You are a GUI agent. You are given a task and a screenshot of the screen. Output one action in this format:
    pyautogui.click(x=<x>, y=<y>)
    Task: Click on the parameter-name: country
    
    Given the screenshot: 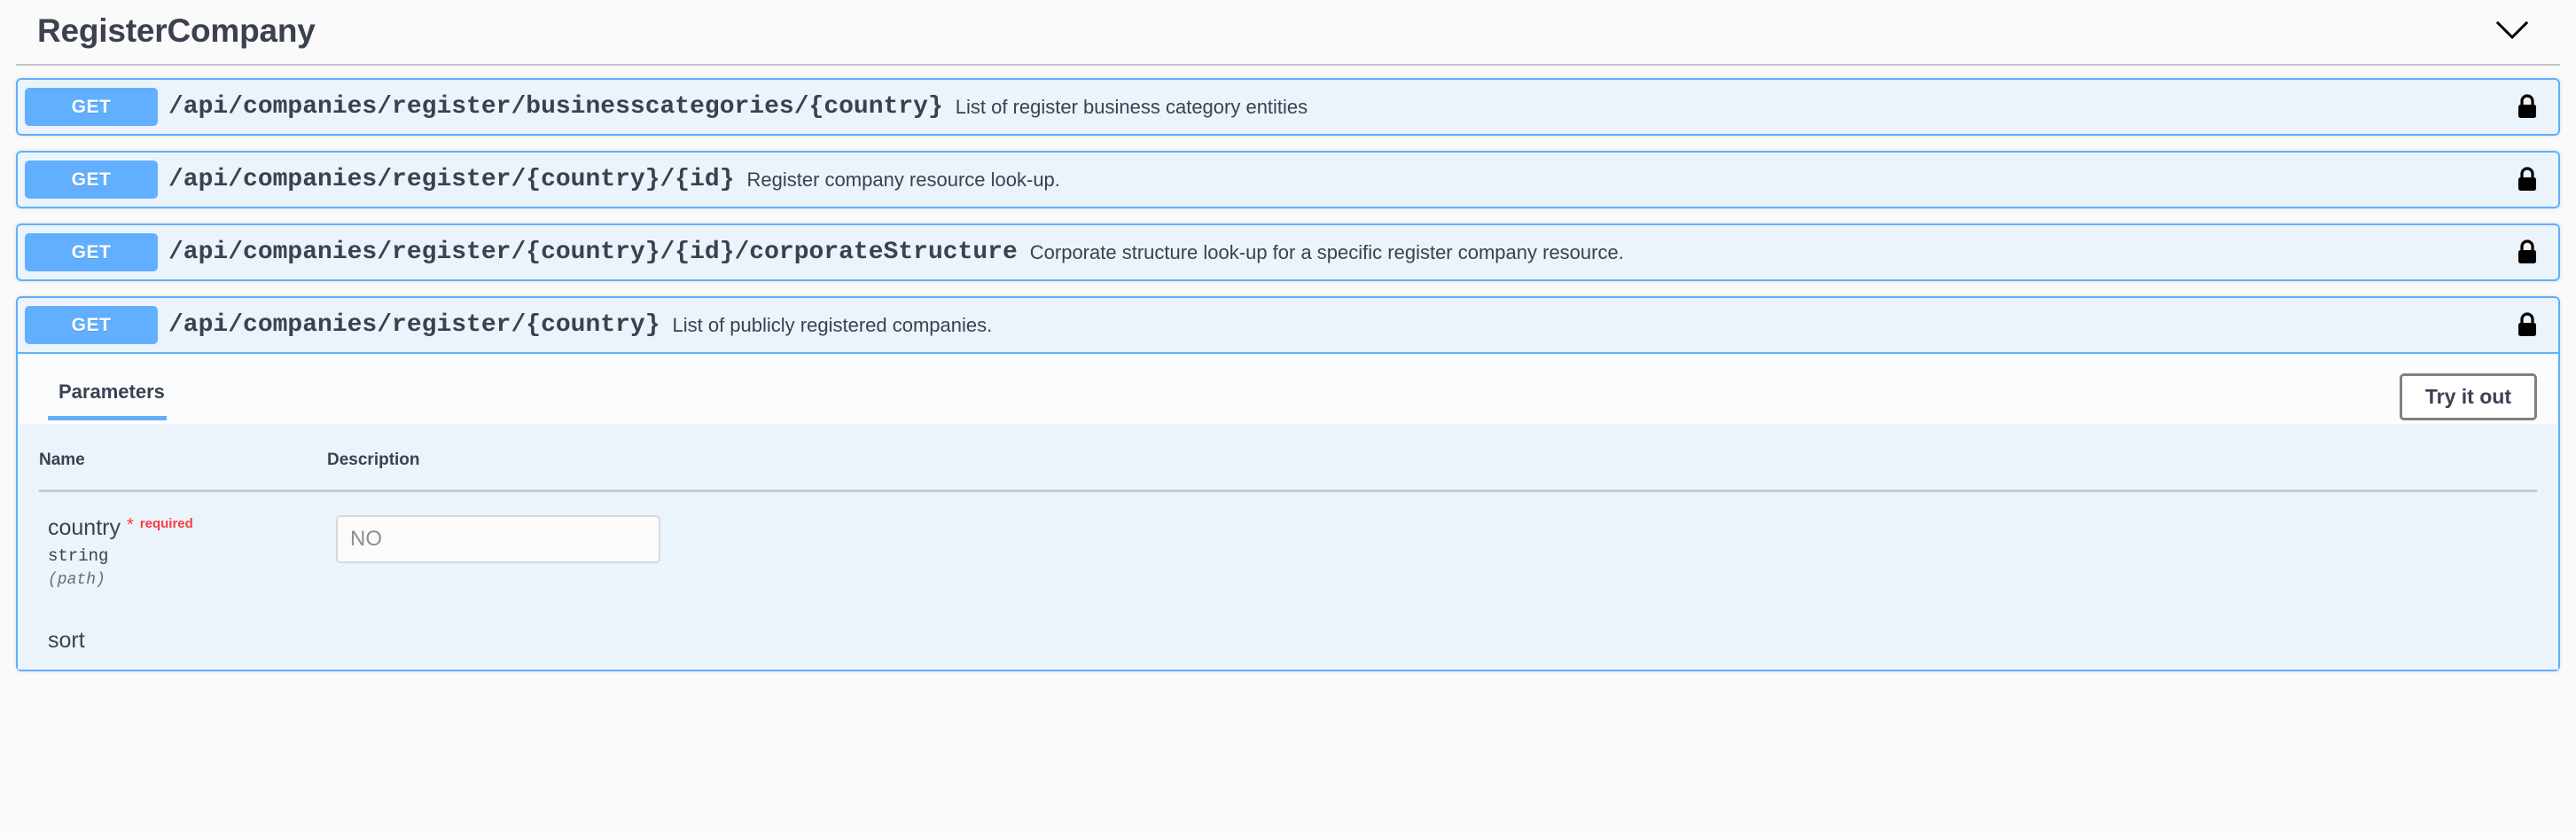 What is the action you would take?
    pyautogui.click(x=84, y=528)
    